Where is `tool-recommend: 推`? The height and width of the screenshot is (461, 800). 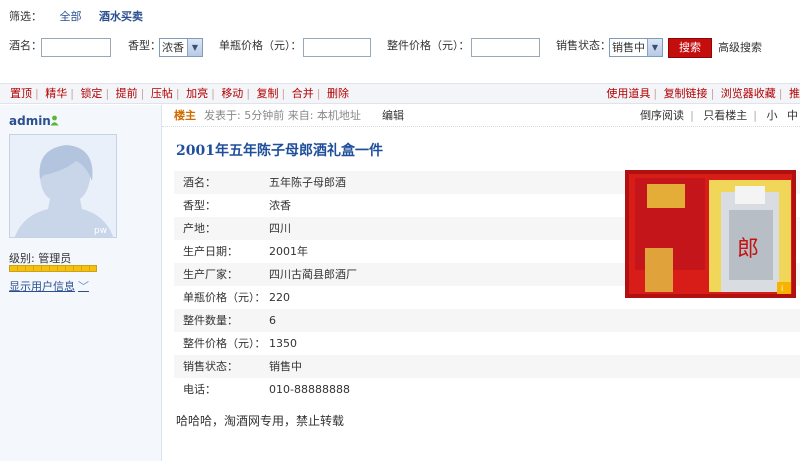 tool-recommend: 推 is located at coordinates (794, 93).